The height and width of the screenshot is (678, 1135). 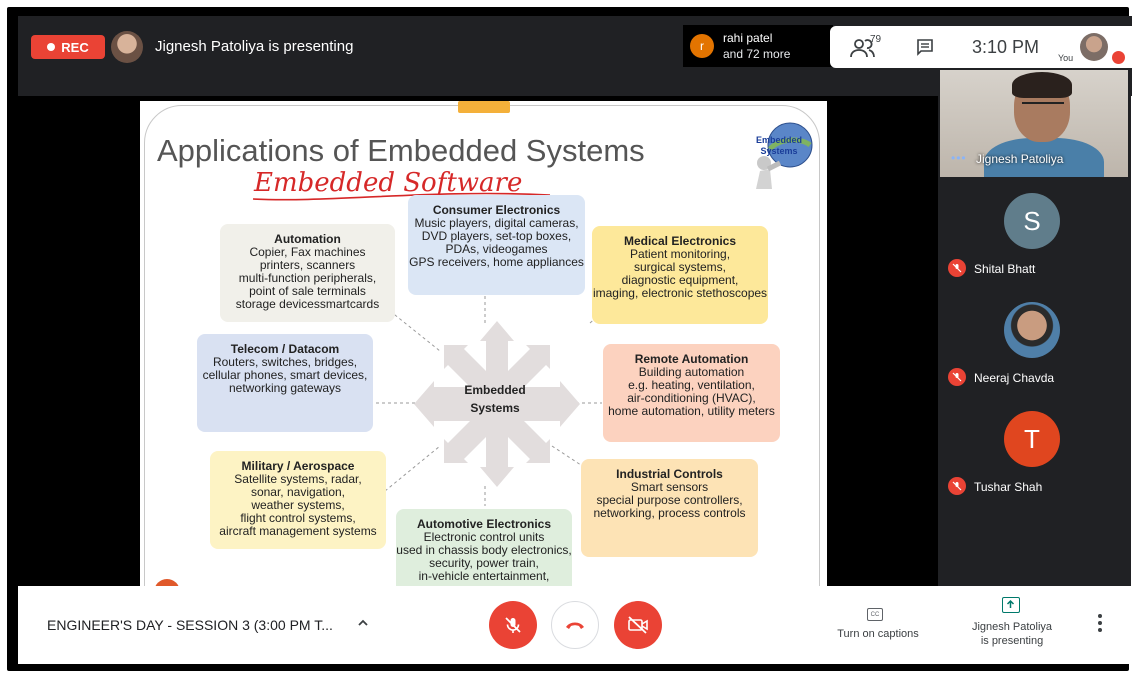 I want to click on speaking-indicator-icon: •••, so click(x=959, y=158).